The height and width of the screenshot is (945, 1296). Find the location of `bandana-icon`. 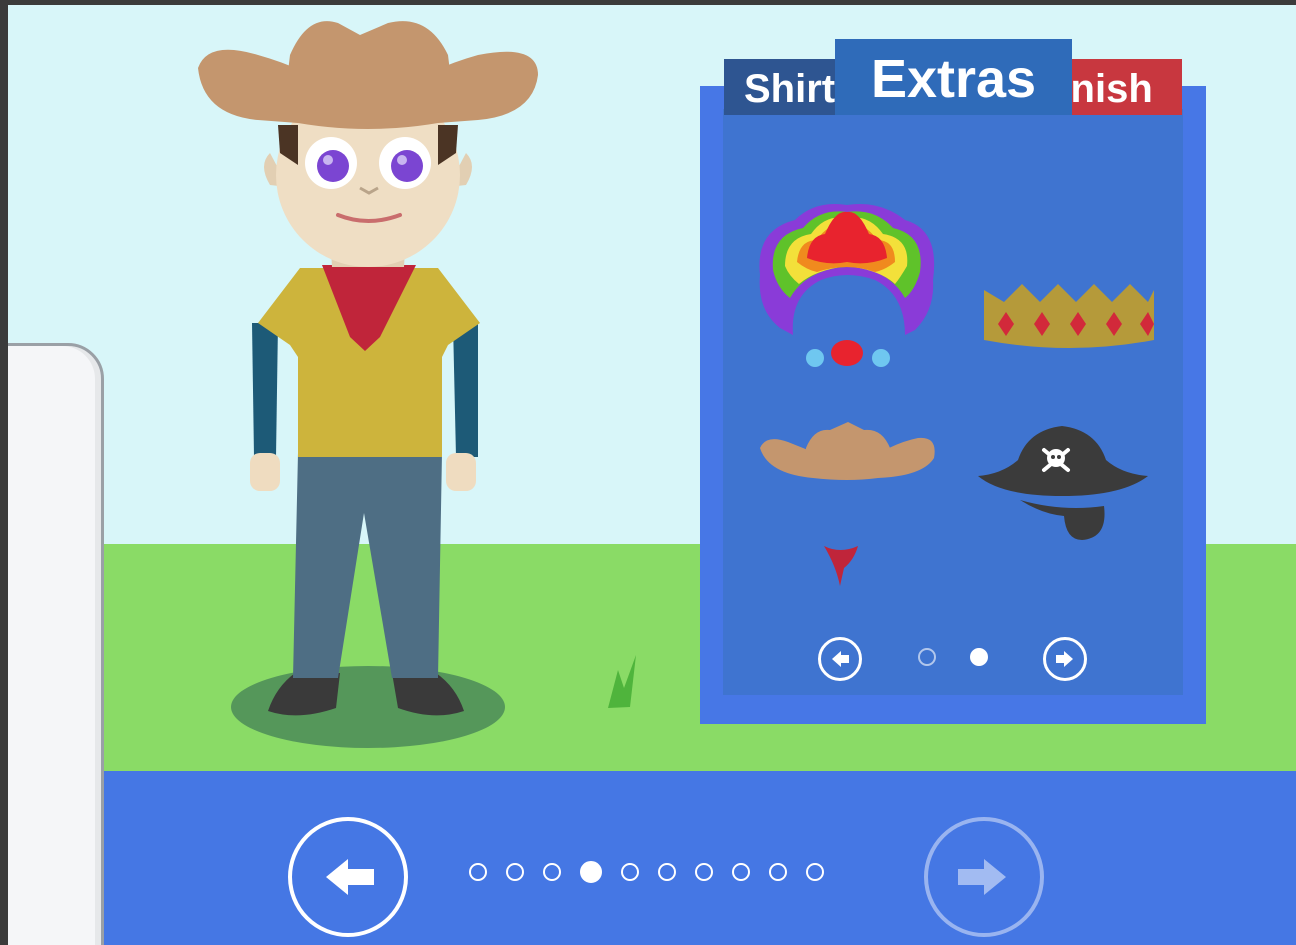

bandana-icon is located at coordinates (841, 566).